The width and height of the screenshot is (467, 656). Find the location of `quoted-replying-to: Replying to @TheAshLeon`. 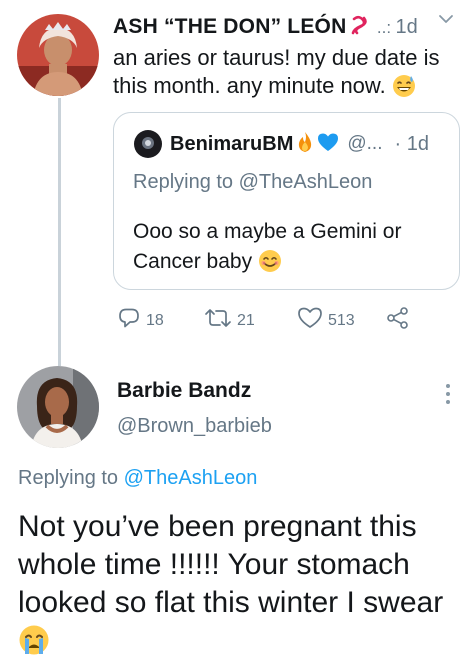

quoted-replying-to: Replying to @TheAshLeon is located at coordinates (252, 182).